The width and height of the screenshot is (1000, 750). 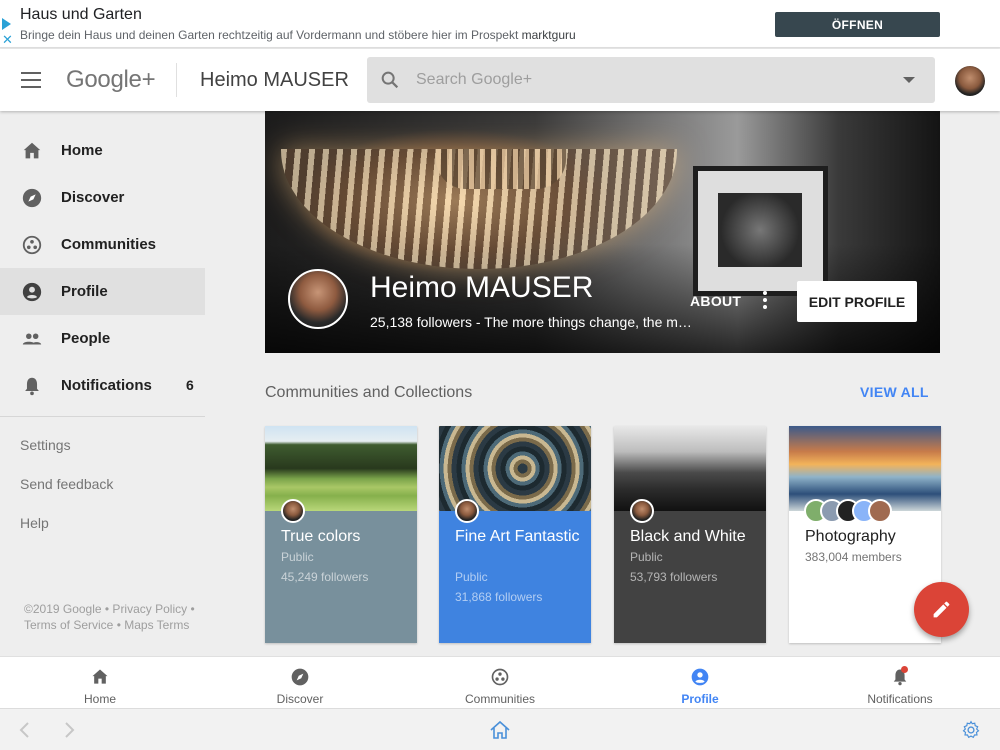 What do you see at coordinates (93, 197) in the screenshot?
I see `sidebar-item-label: Discover` at bounding box center [93, 197].